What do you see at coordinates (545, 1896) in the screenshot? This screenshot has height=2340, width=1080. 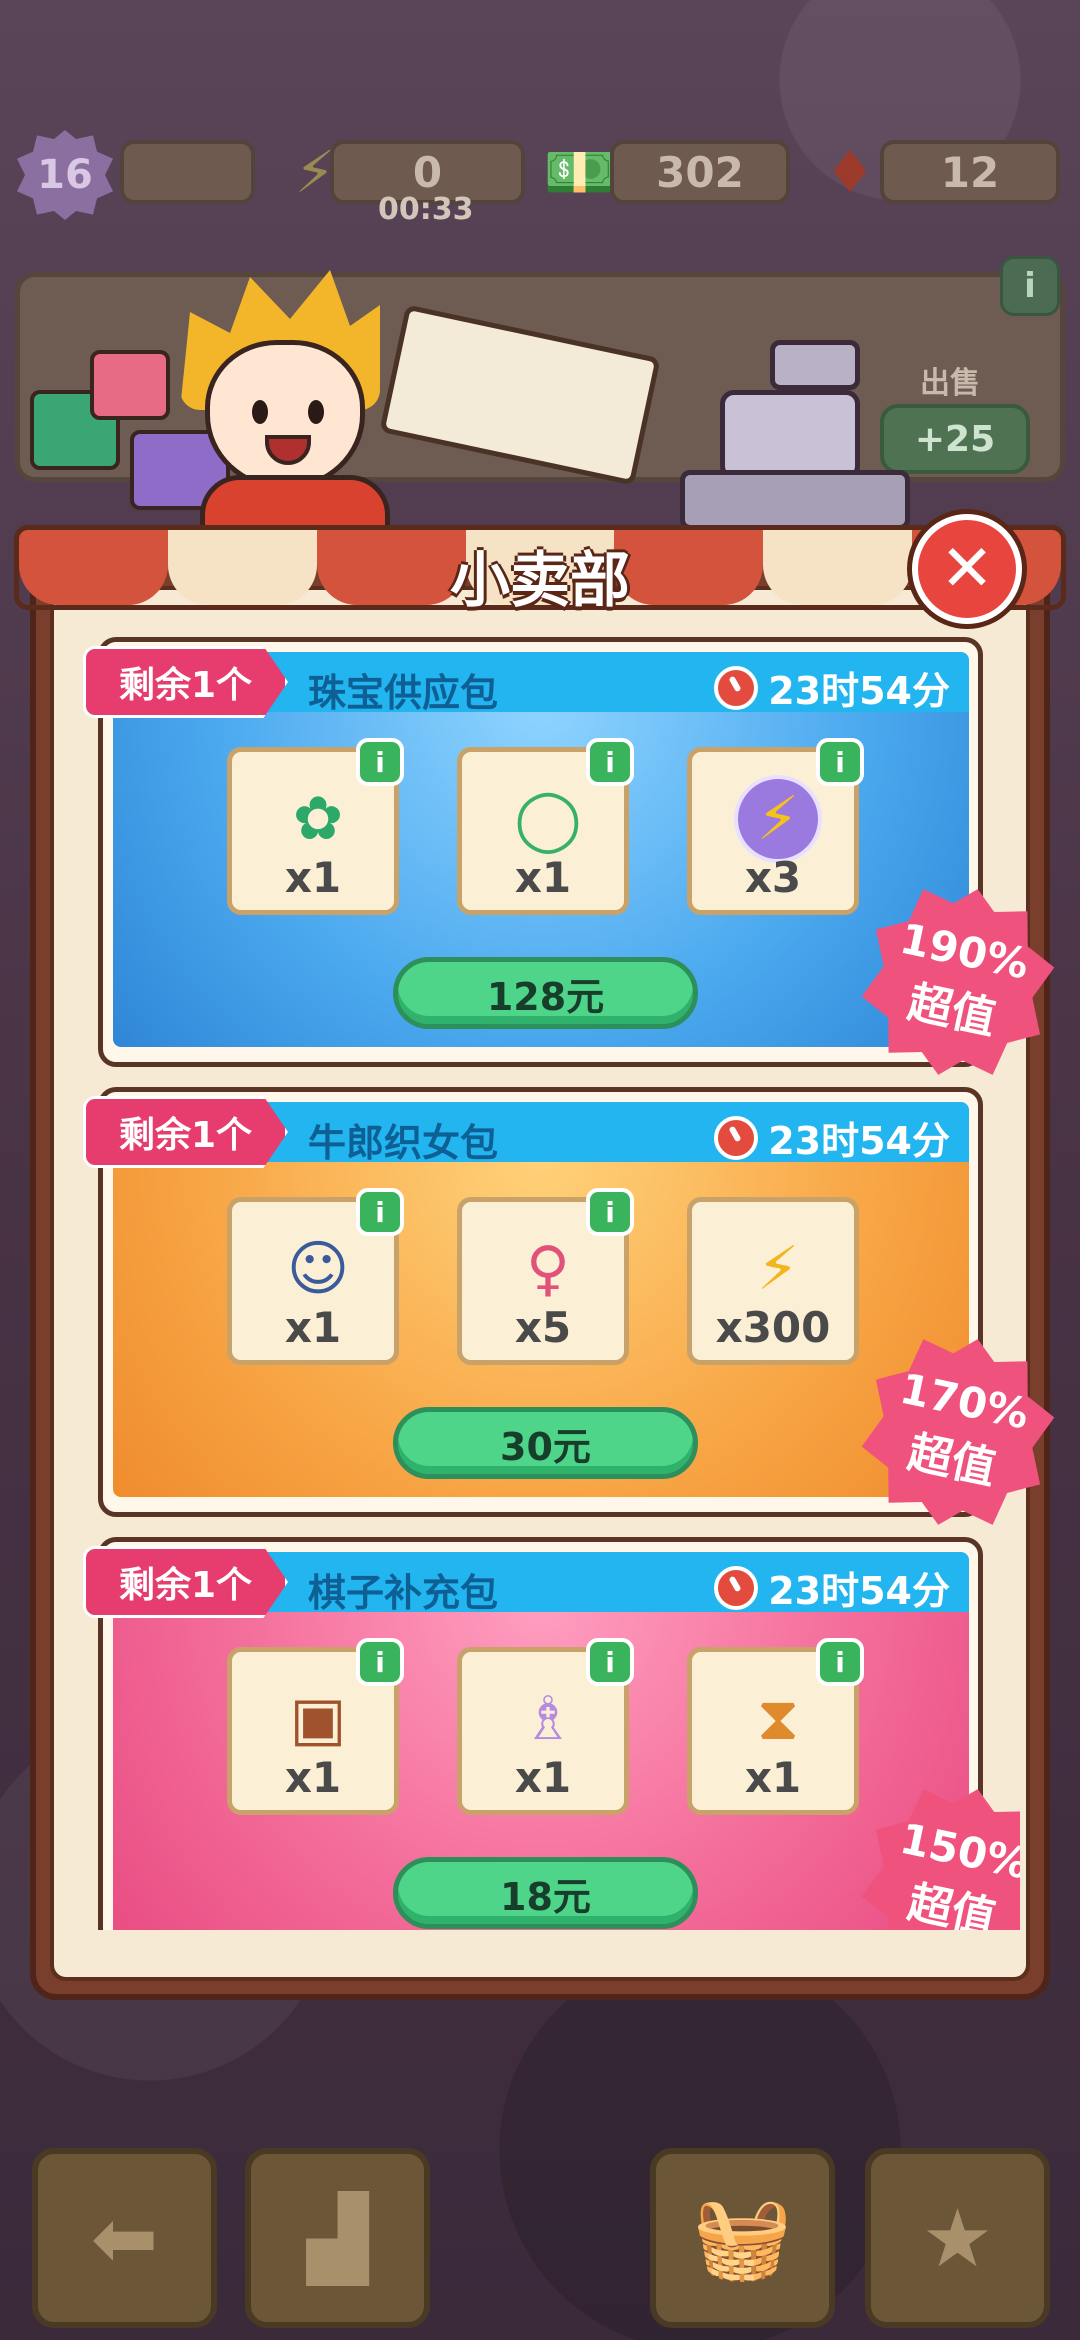 I see `price-label: 18元` at bounding box center [545, 1896].